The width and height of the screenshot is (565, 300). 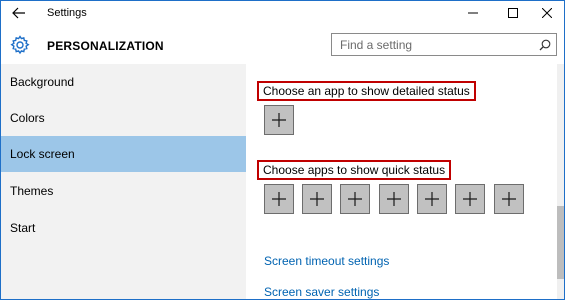 I want to click on sidebar-item-themes: Themes, so click(x=123, y=191).